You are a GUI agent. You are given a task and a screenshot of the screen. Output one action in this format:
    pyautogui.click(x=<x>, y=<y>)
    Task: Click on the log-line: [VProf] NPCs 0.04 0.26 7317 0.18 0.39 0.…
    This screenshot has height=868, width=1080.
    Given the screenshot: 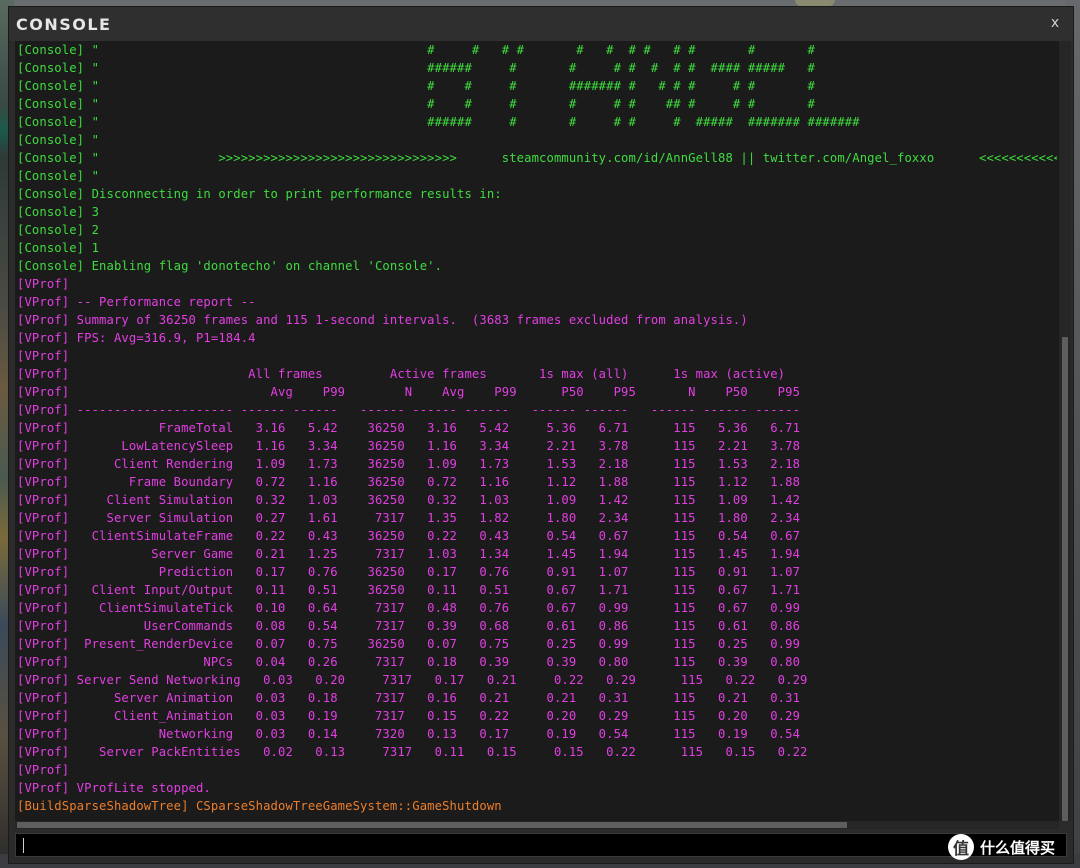 What is the action you would take?
    pyautogui.click(x=409, y=662)
    